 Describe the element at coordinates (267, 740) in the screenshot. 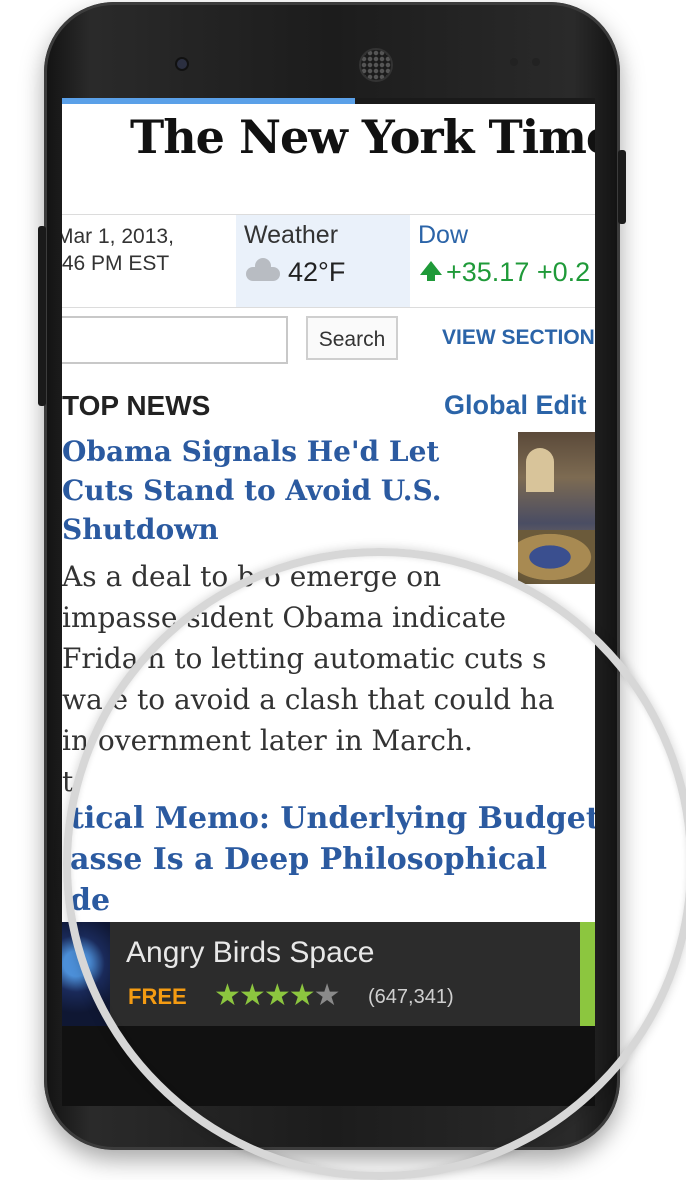

I see `summary-line: in overnment later in March.` at that location.